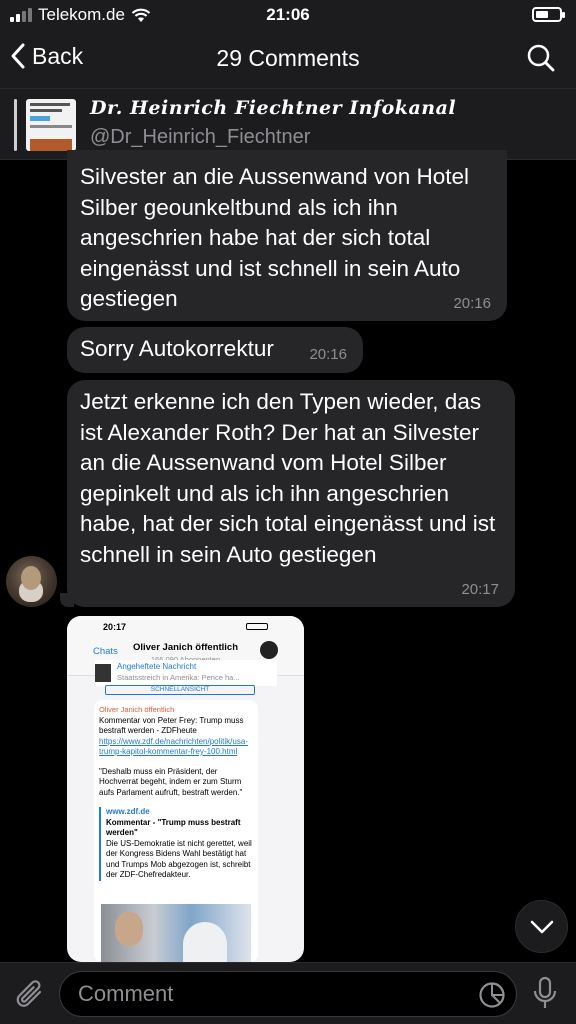 This screenshot has width=576, height=1024. I want to click on channel-thumbnail, so click(51, 125).